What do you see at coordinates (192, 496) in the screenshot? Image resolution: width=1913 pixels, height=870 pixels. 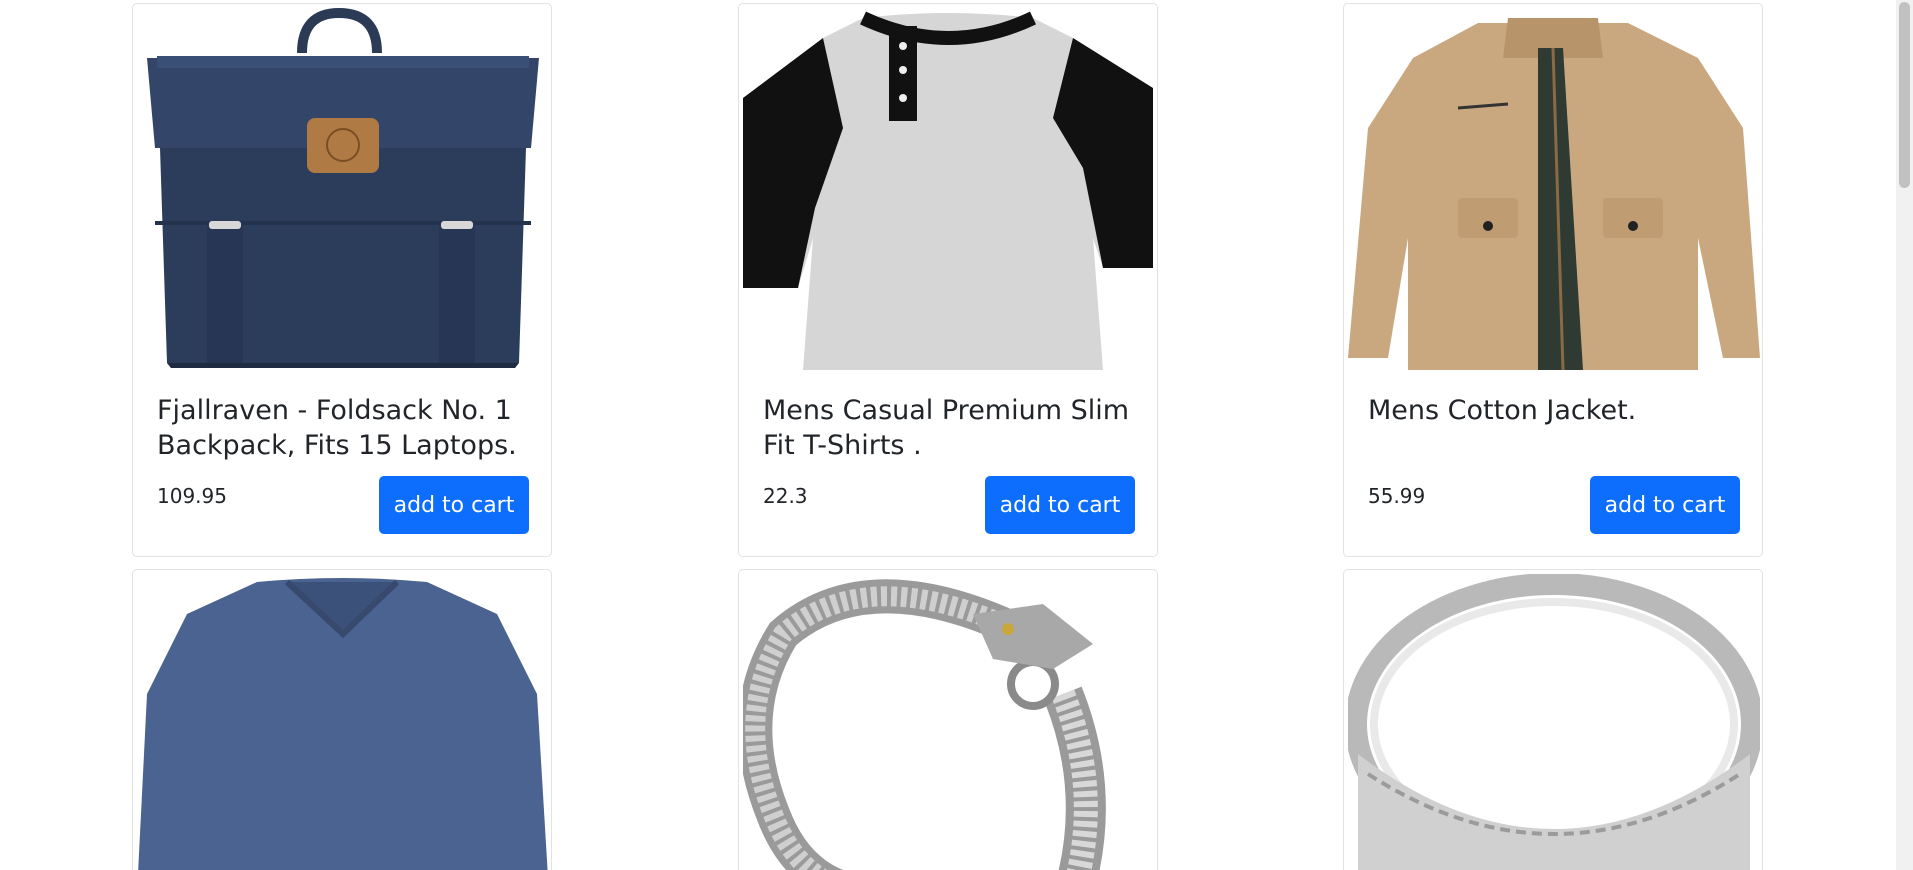 I see `product-price: 109.95` at bounding box center [192, 496].